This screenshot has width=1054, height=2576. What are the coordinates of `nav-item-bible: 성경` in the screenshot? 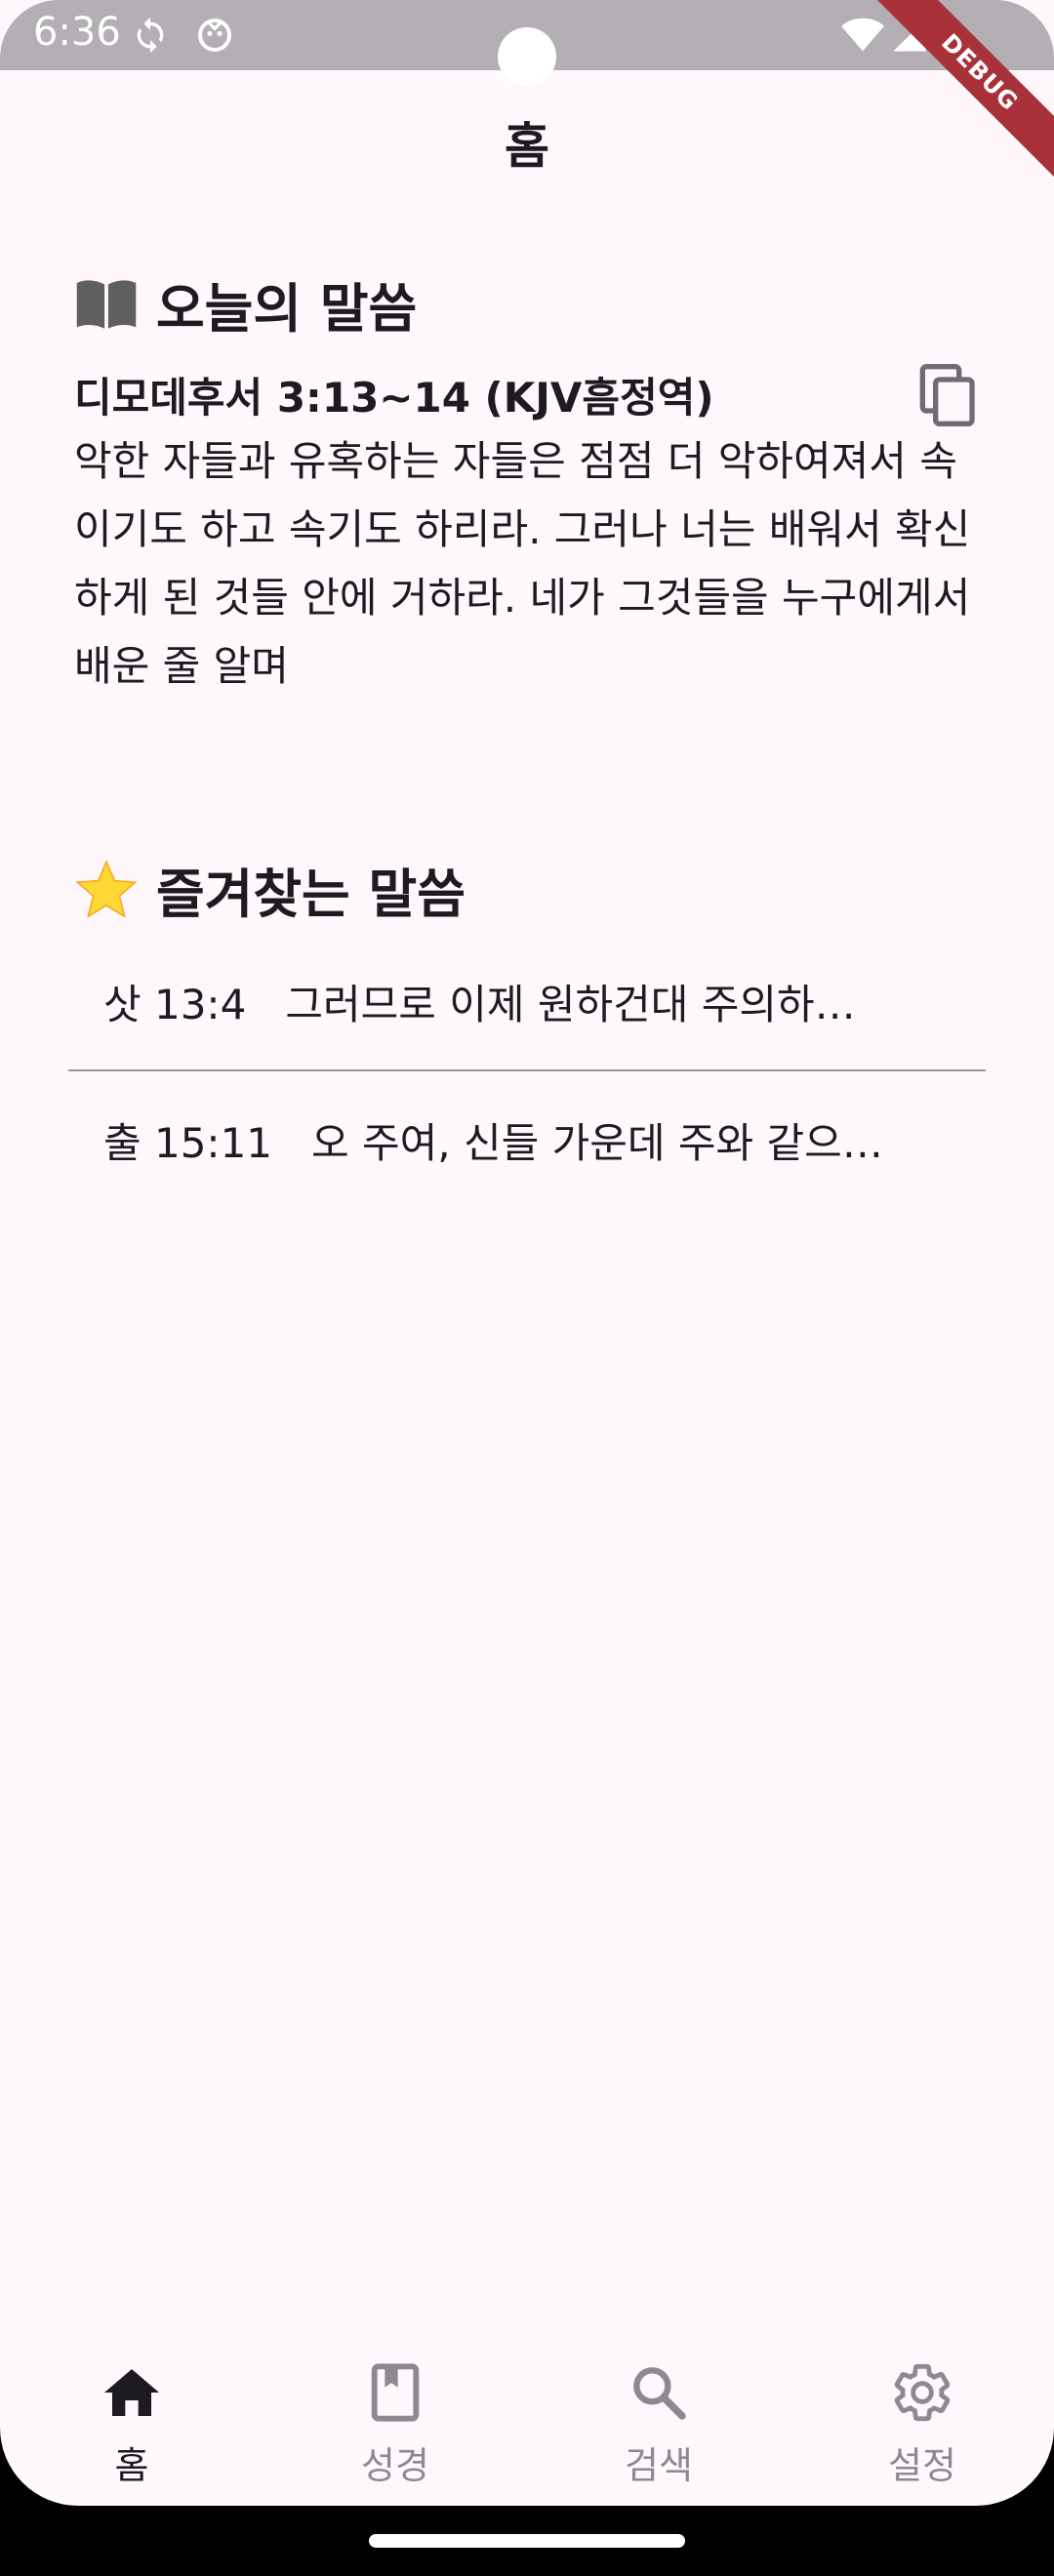 It's located at (395, 2414).